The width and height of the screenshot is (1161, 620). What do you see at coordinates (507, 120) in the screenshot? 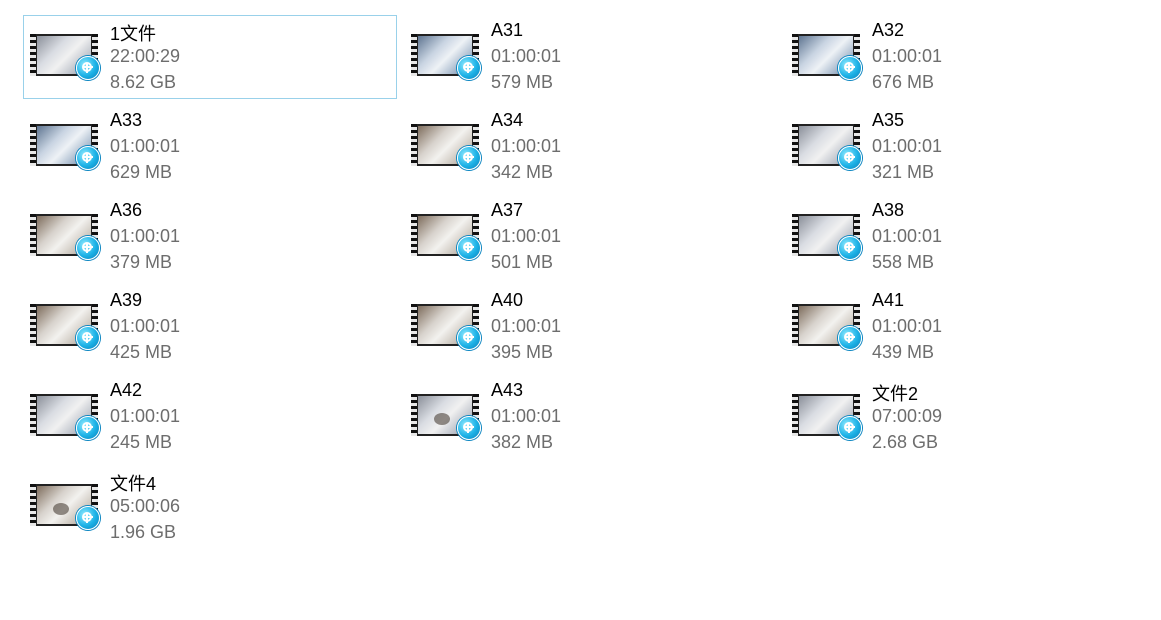
I see `file-name: A34` at bounding box center [507, 120].